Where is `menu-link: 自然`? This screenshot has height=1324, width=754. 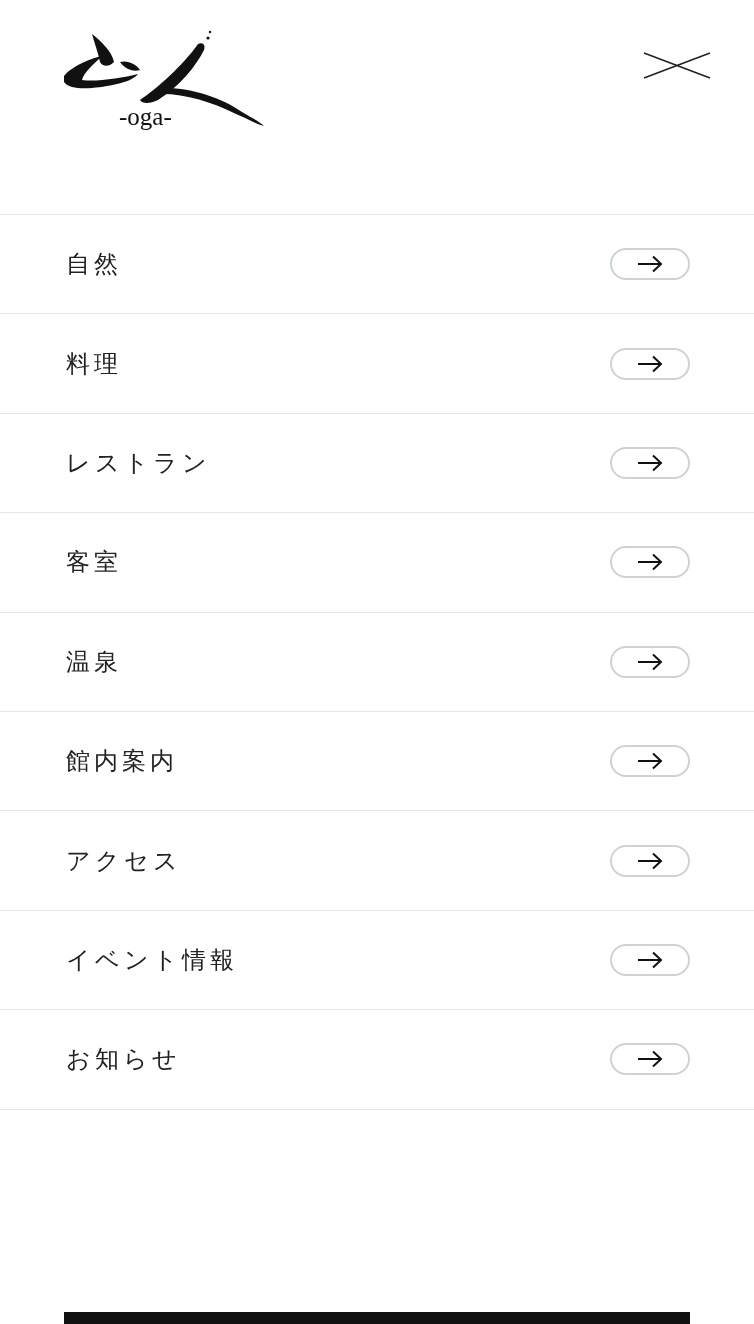 menu-link: 自然 is located at coordinates (94, 264).